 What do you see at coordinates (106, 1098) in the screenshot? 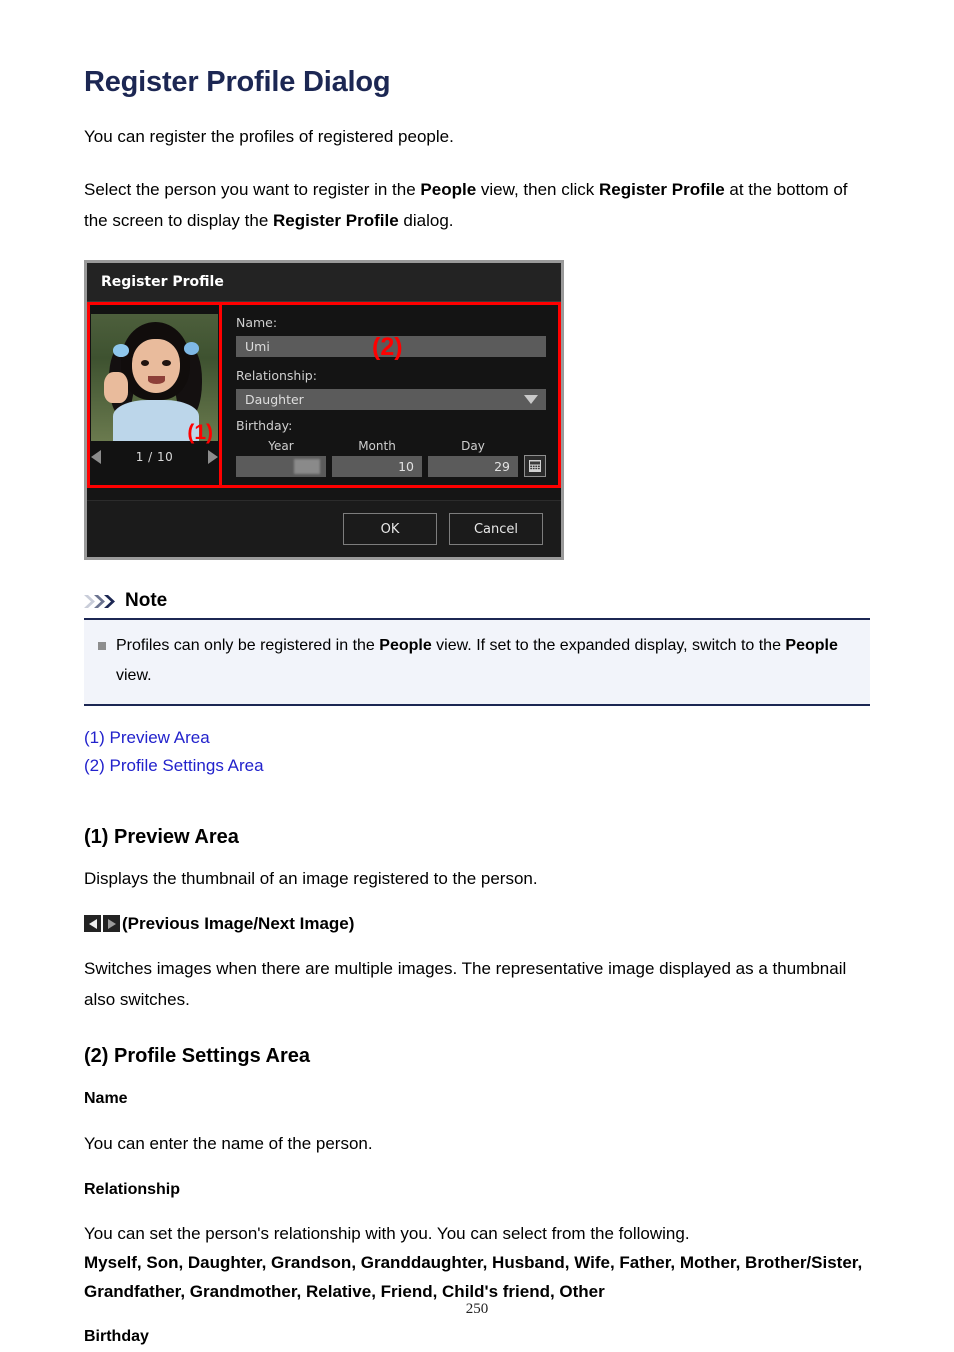
I see `subheading-name: Name` at bounding box center [106, 1098].